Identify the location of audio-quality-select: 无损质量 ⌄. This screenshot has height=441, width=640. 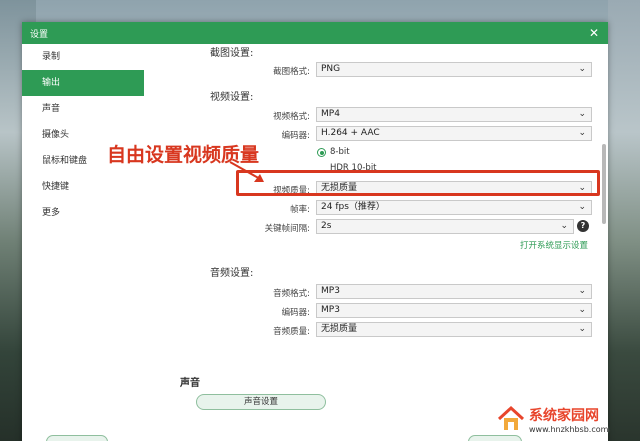
(454, 329).